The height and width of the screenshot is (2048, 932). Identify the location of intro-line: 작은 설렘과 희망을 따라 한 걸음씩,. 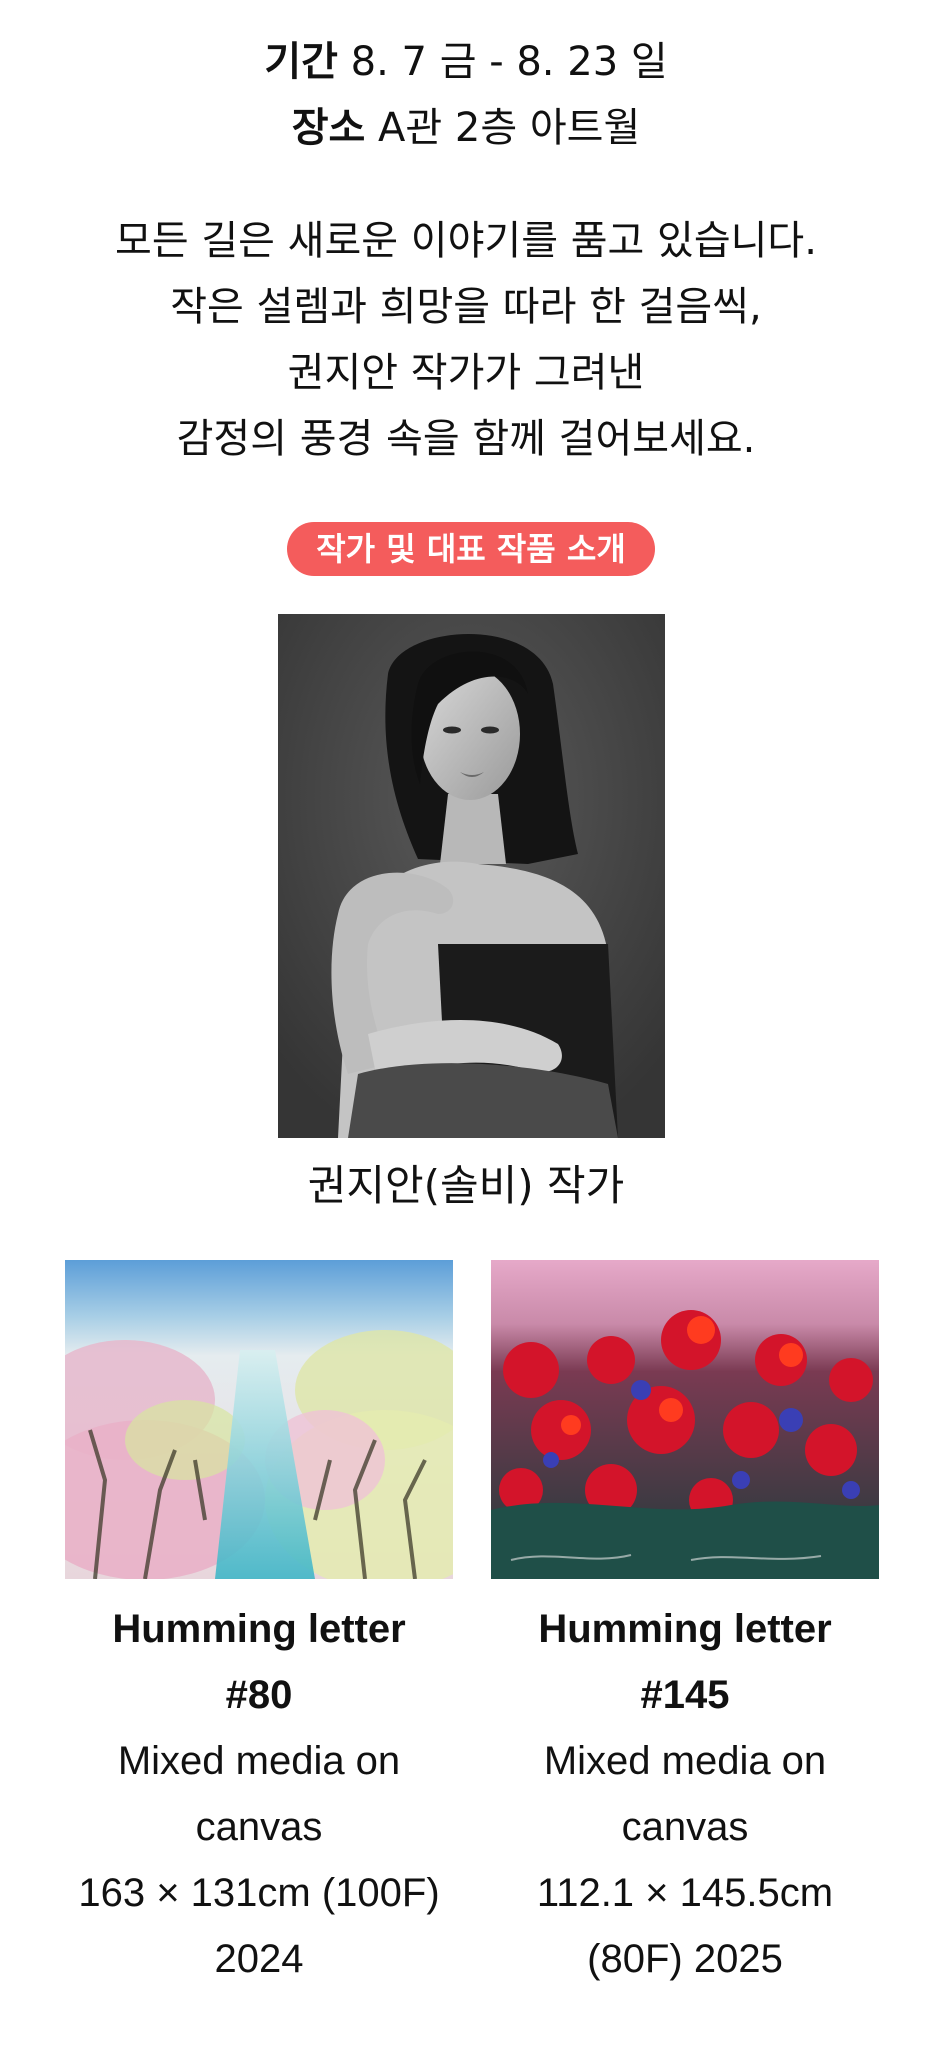
(466, 307).